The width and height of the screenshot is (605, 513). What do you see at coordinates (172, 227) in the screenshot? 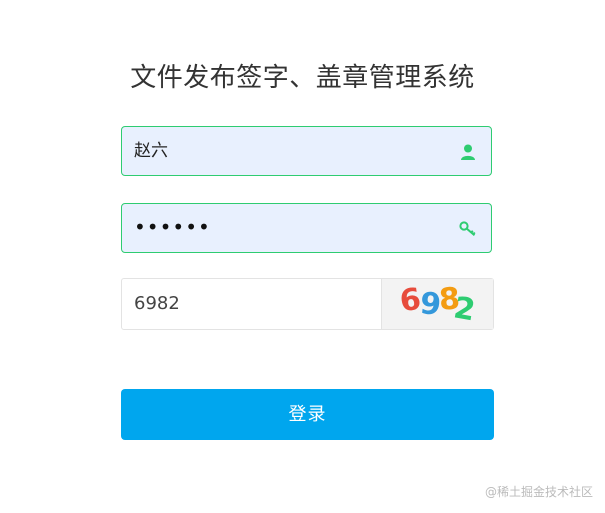
I see `password-value: ••••••` at bounding box center [172, 227].